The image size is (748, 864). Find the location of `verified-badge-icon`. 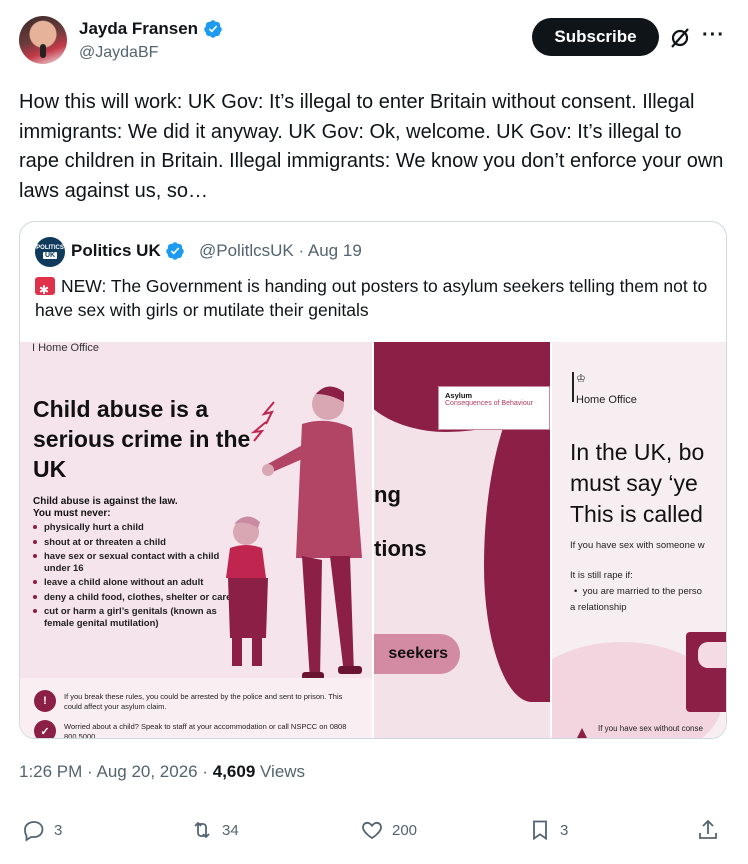

verified-badge-icon is located at coordinates (213, 29).